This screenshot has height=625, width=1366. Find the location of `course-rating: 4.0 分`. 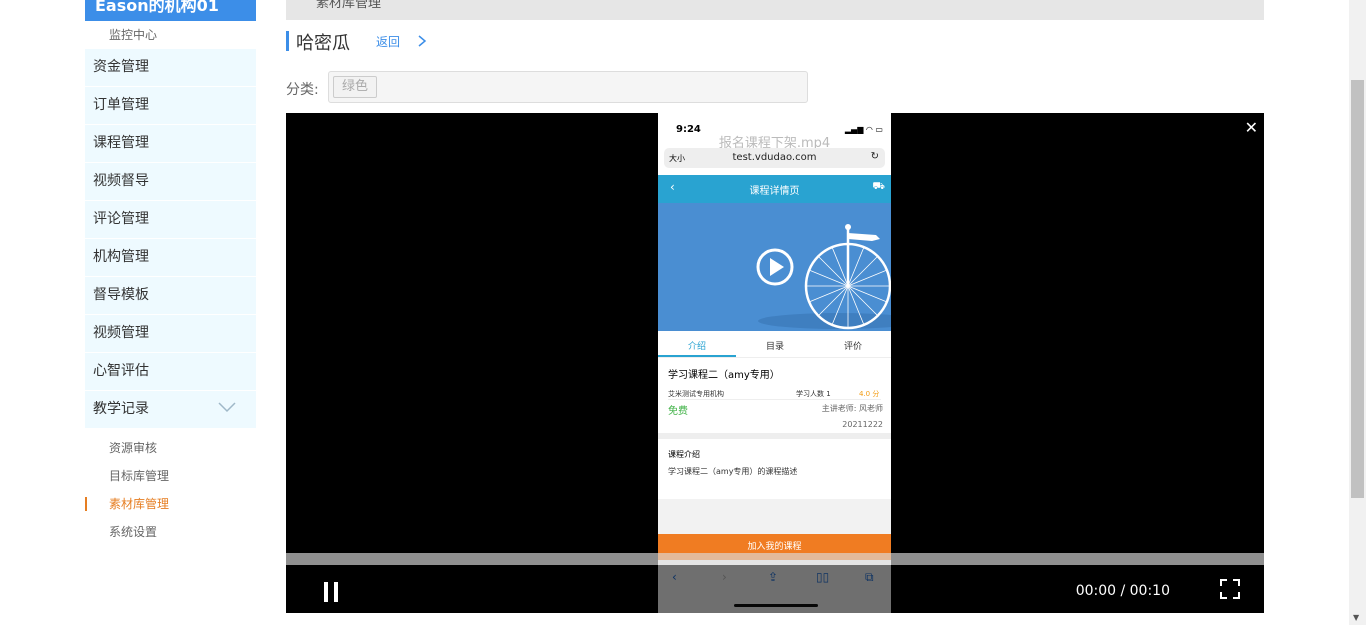

course-rating: 4.0 分 is located at coordinates (869, 394).